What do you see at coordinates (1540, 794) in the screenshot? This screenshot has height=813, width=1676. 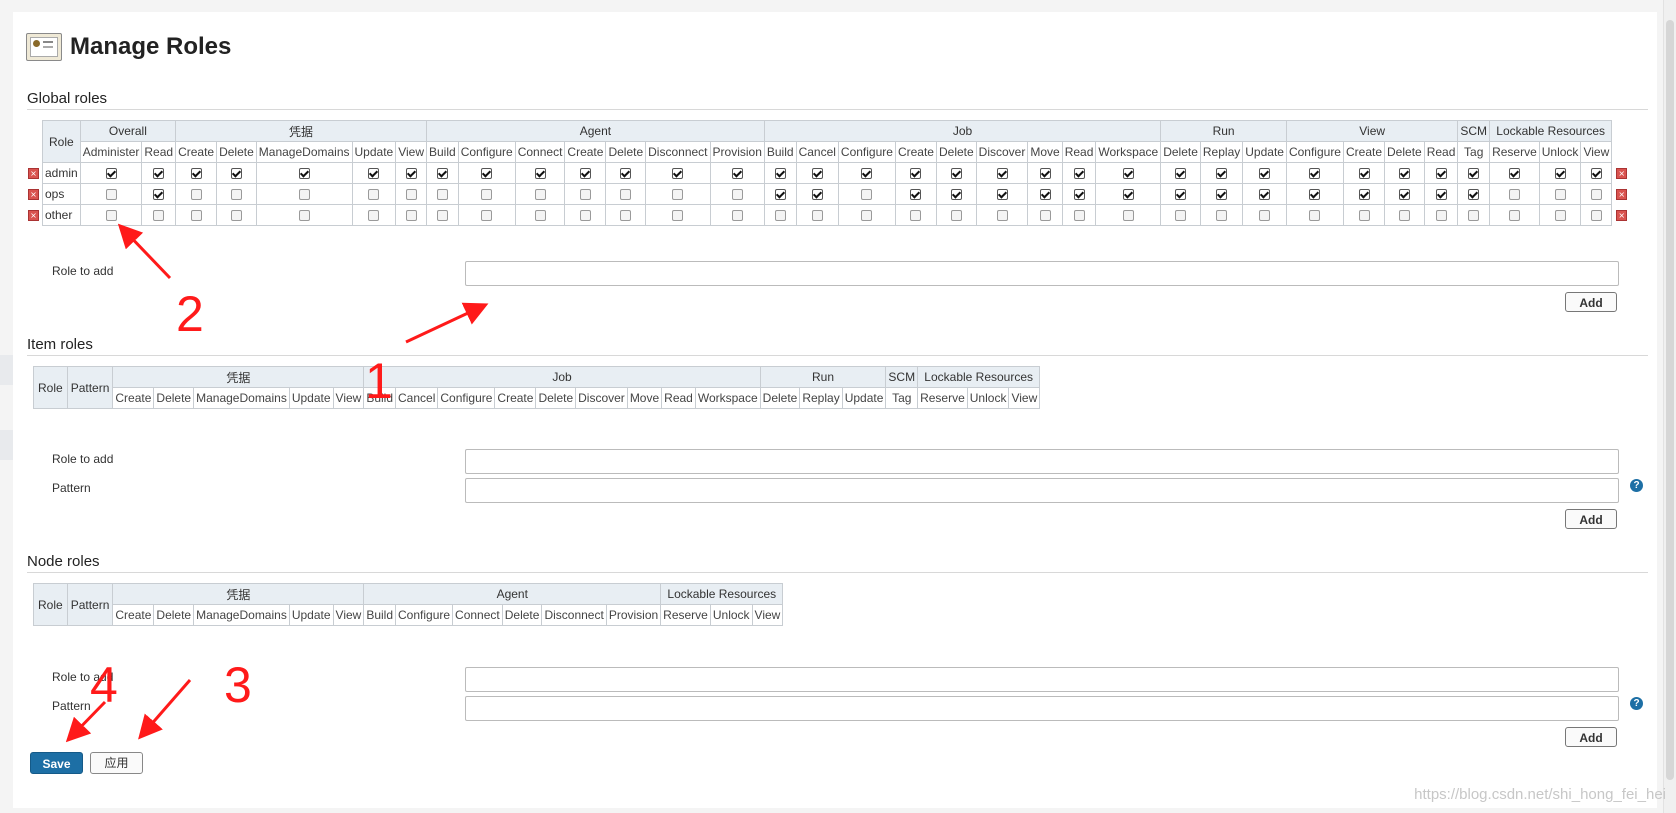 I see `watermark: https://blog.csdn.net/shi_hong_fei_hei` at bounding box center [1540, 794].